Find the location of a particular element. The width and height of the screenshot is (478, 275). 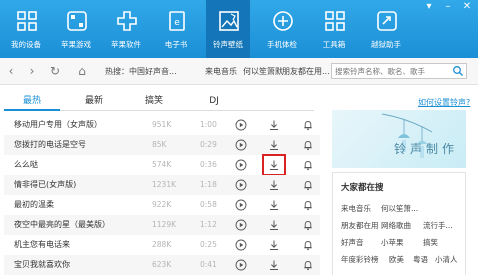

refresh-icon: ↻ is located at coordinates (55, 71).